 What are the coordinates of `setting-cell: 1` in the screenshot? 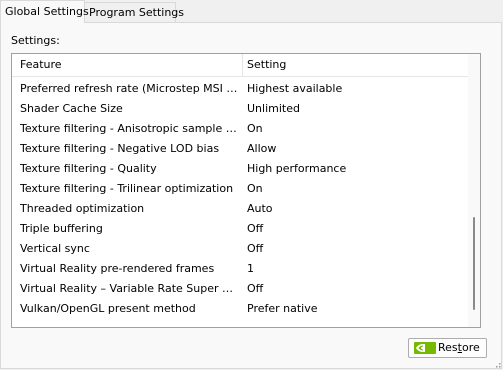 It's located at (352, 269).